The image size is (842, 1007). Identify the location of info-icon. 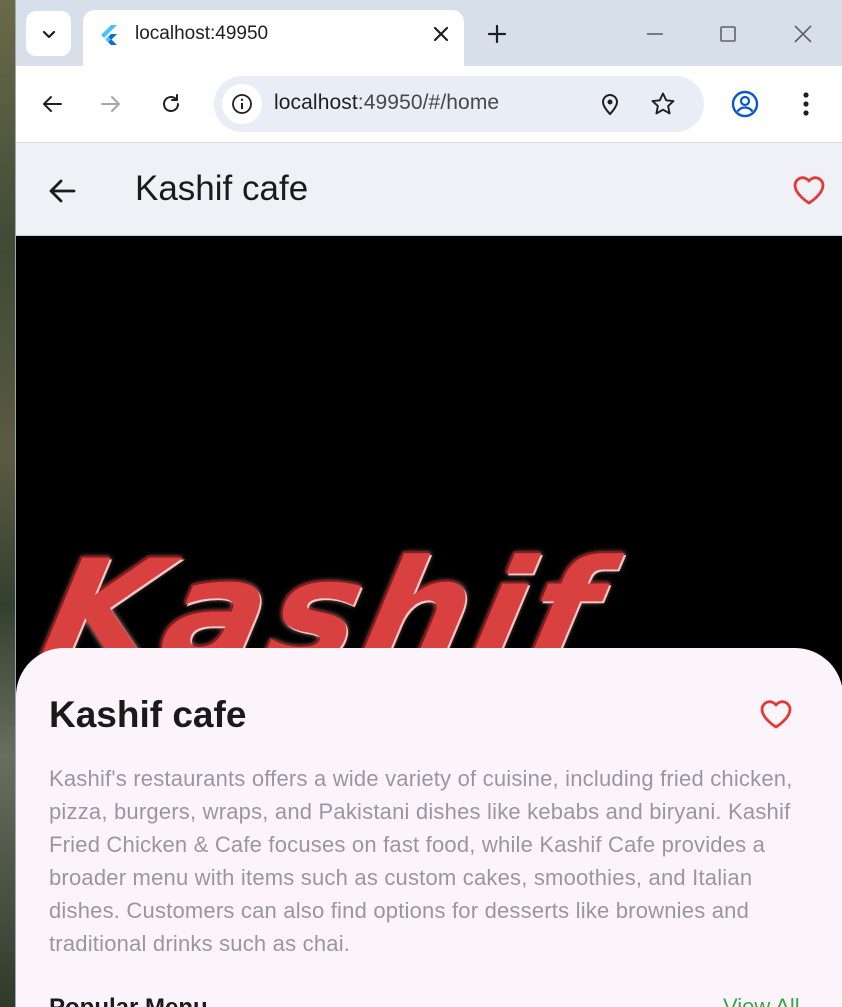
(242, 104).